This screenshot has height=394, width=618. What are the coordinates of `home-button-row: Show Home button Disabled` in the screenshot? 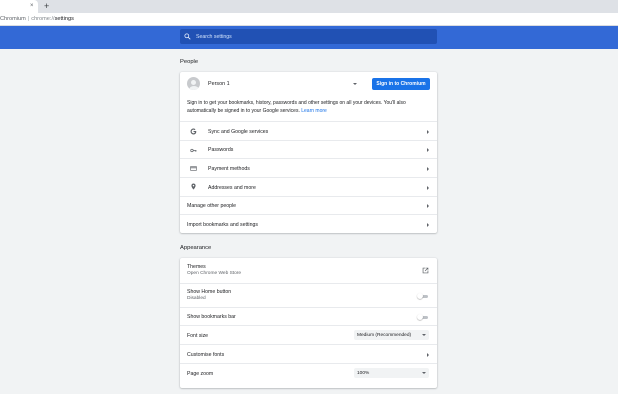 It's located at (308, 295).